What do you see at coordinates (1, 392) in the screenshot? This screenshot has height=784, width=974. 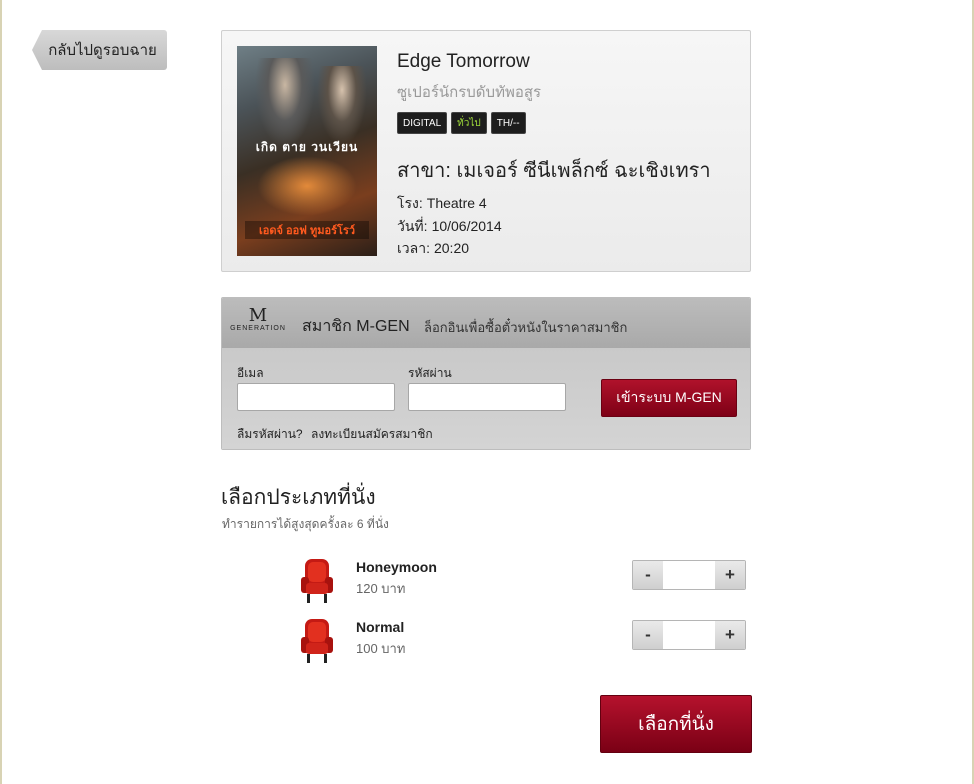 I see `page-frame-left` at bounding box center [1, 392].